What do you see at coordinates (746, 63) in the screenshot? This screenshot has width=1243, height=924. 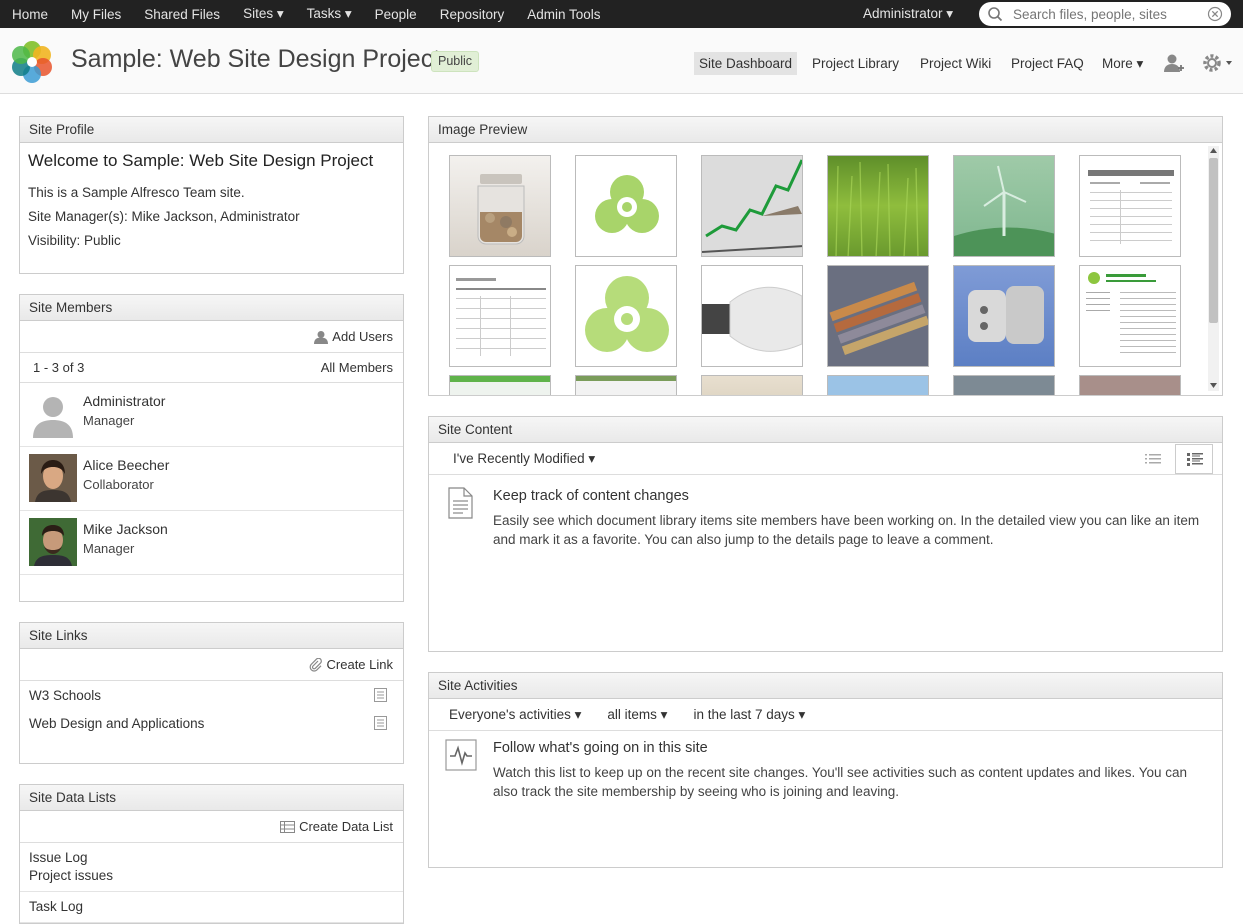 I see `tab-site-dashboard: Site Dashboard` at bounding box center [746, 63].